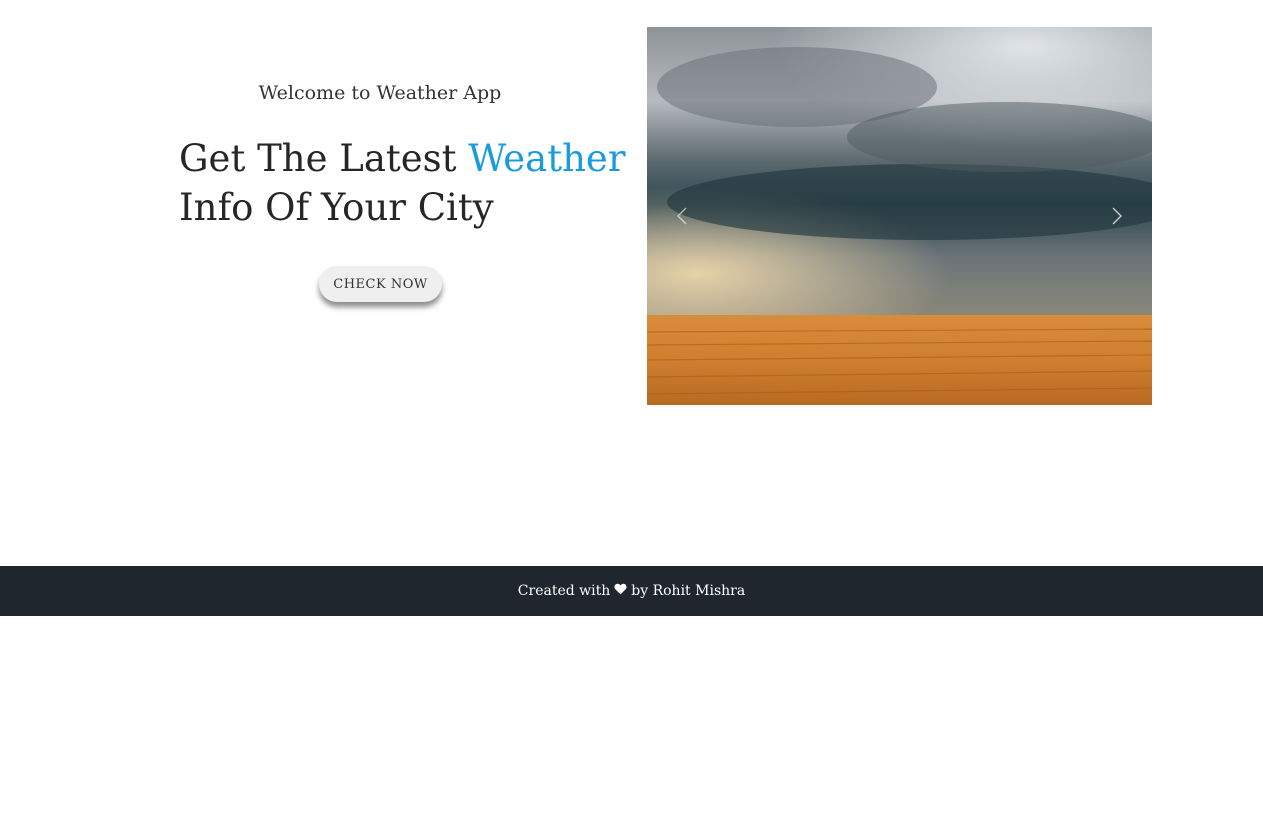 This screenshot has height=827, width=1263. I want to click on footer-author: by Rohit Mishra, so click(688, 591).